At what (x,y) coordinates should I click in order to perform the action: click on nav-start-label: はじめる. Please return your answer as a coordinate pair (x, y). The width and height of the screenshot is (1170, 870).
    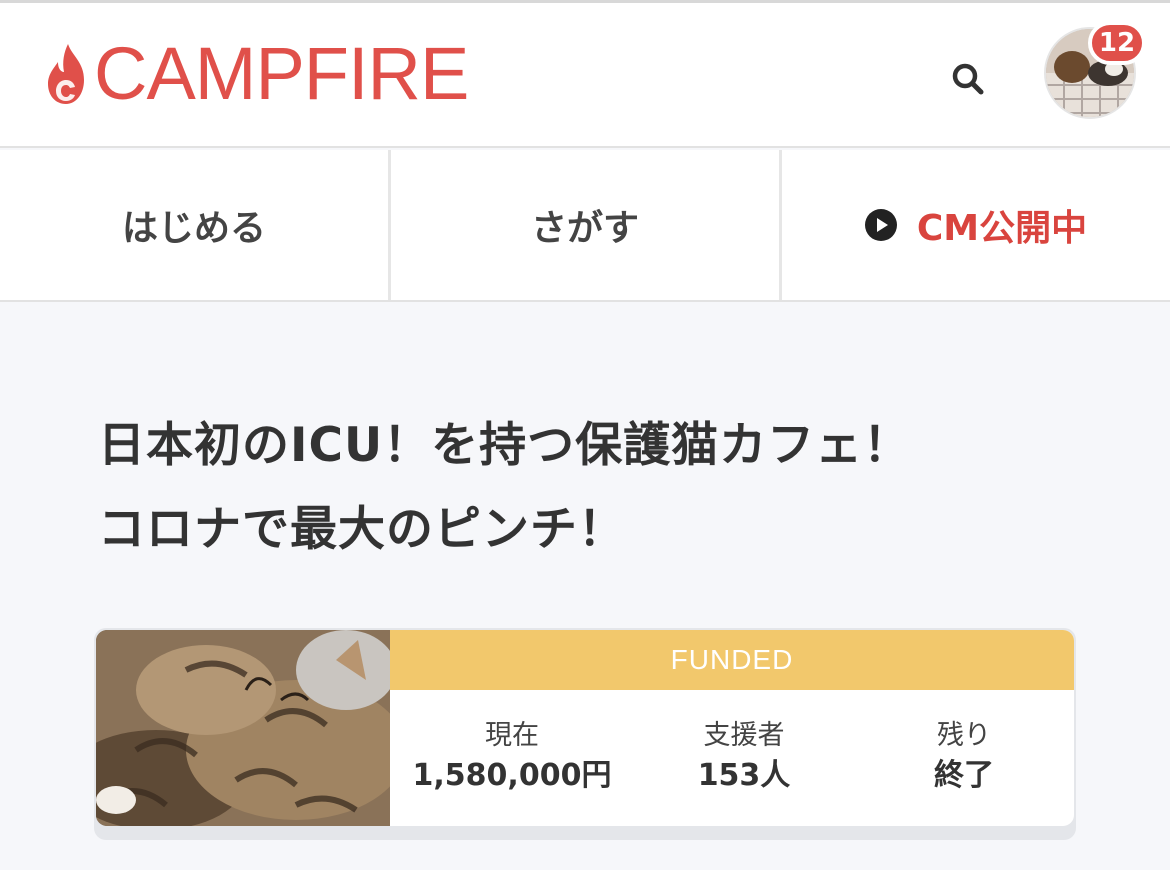
    Looking at the image, I should click on (193, 228).